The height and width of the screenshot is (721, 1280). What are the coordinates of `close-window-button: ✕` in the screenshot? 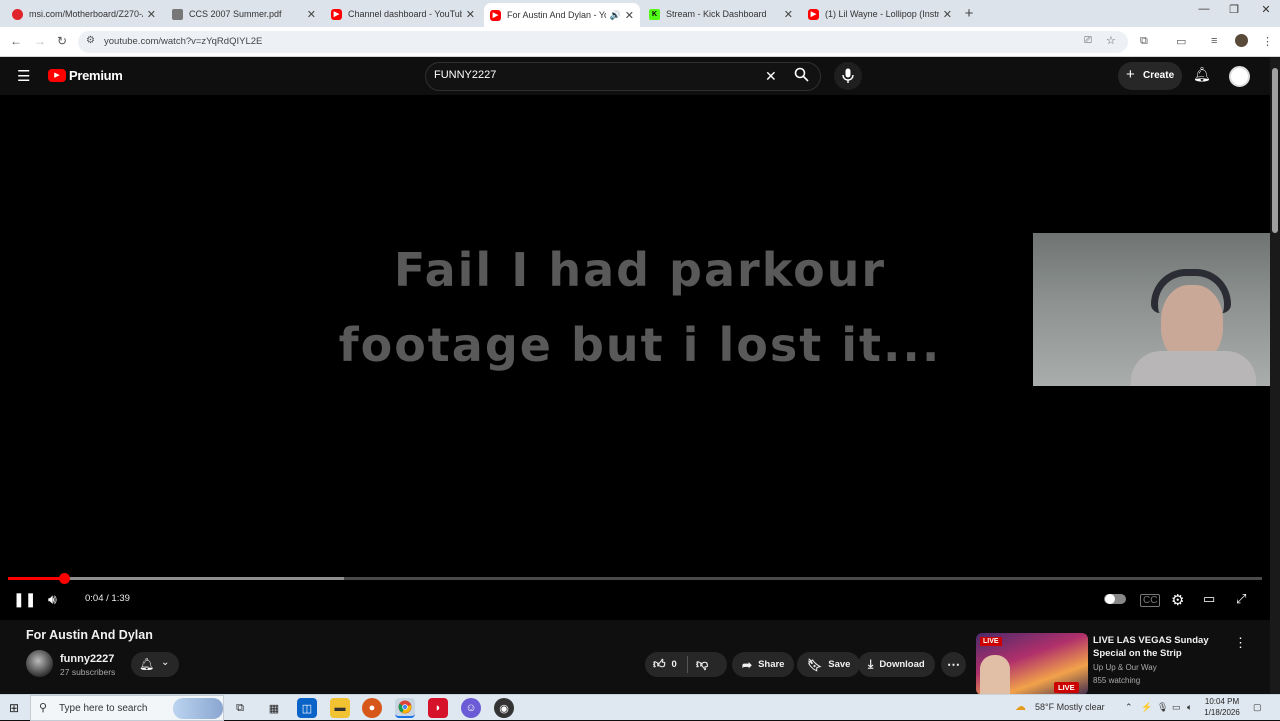 It's located at (1265, 9).